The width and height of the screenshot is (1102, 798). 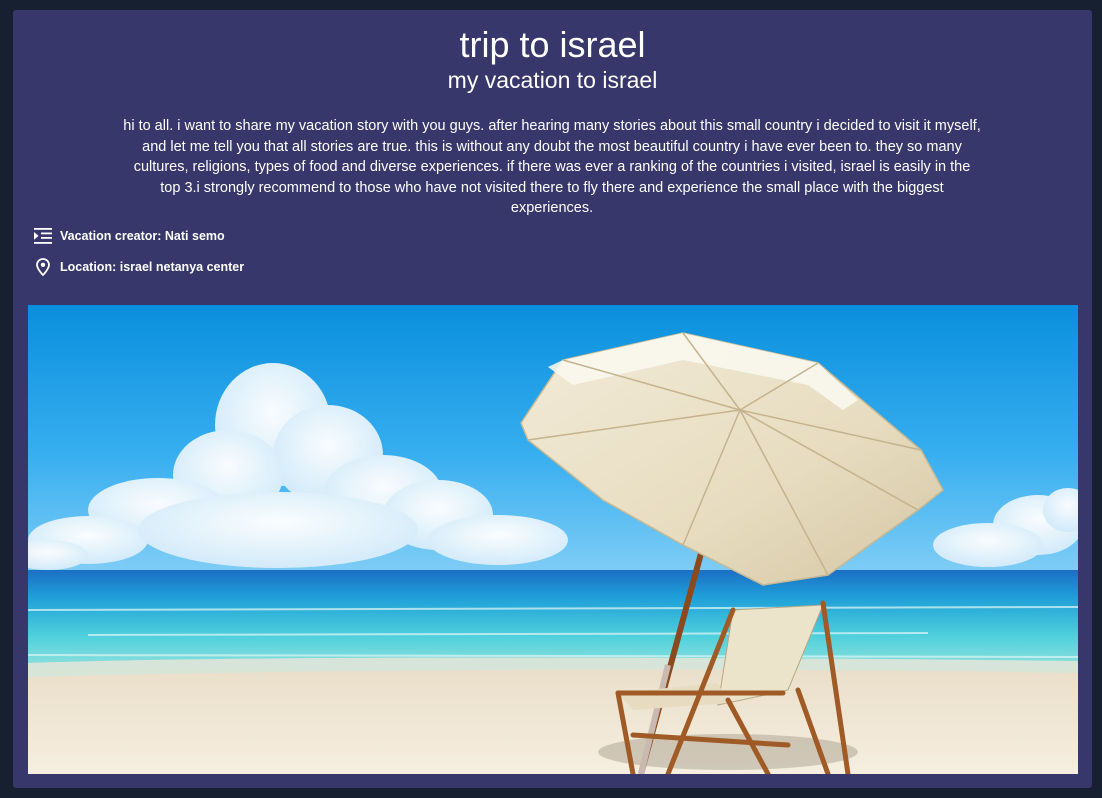 I want to click on vacation-subtitle: my vacation to israel, so click(x=552, y=80).